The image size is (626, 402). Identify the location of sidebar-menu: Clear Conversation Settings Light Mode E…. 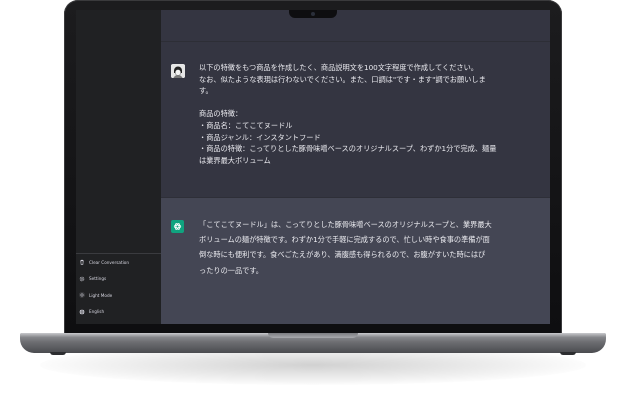
(118, 286).